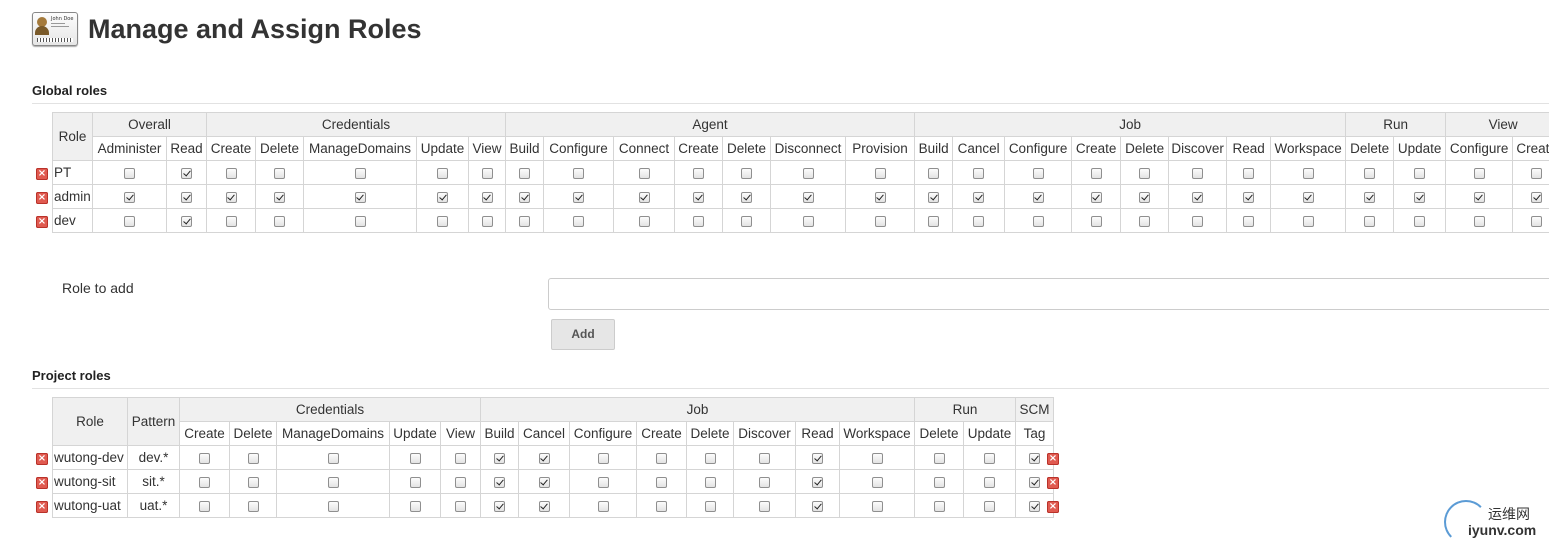  What do you see at coordinates (1048, 294) in the screenshot?
I see `role-to-add-input` at bounding box center [1048, 294].